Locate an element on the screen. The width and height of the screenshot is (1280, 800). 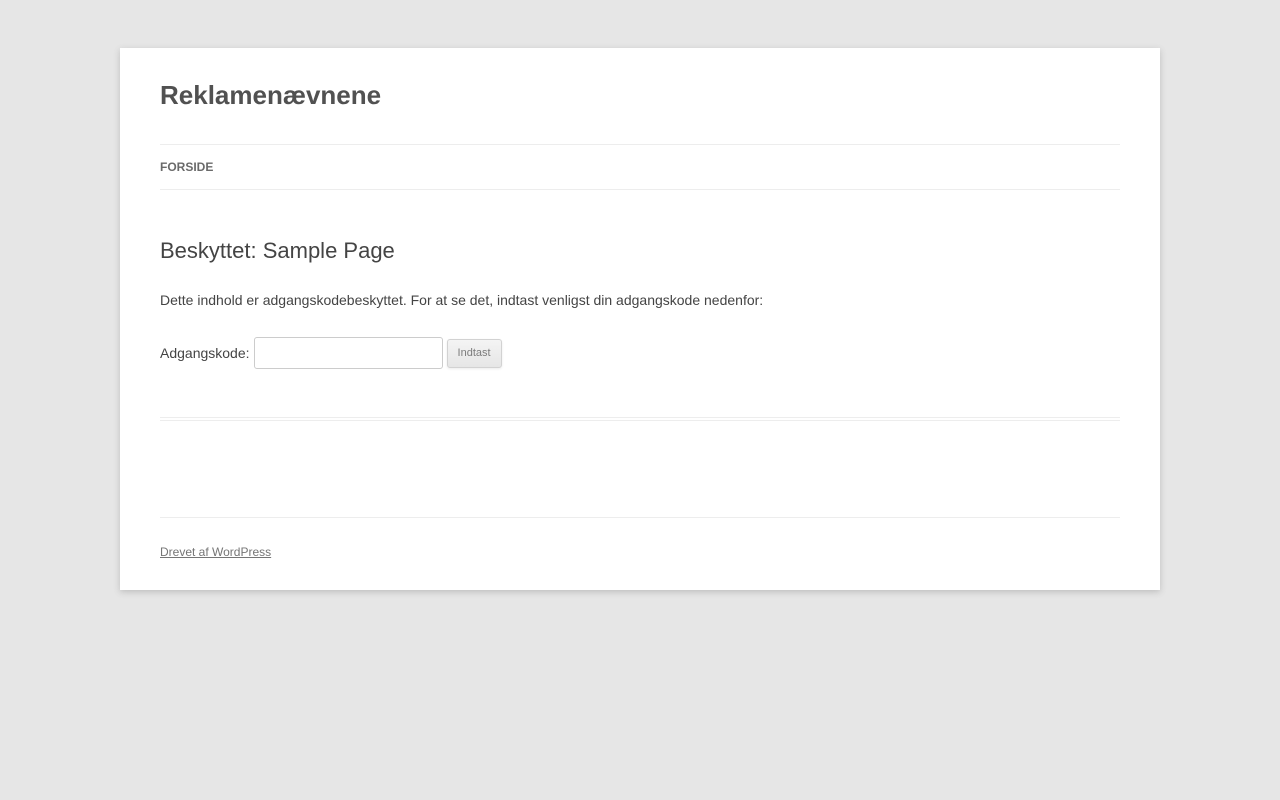
submit-button: Indtast is located at coordinates (474, 353).